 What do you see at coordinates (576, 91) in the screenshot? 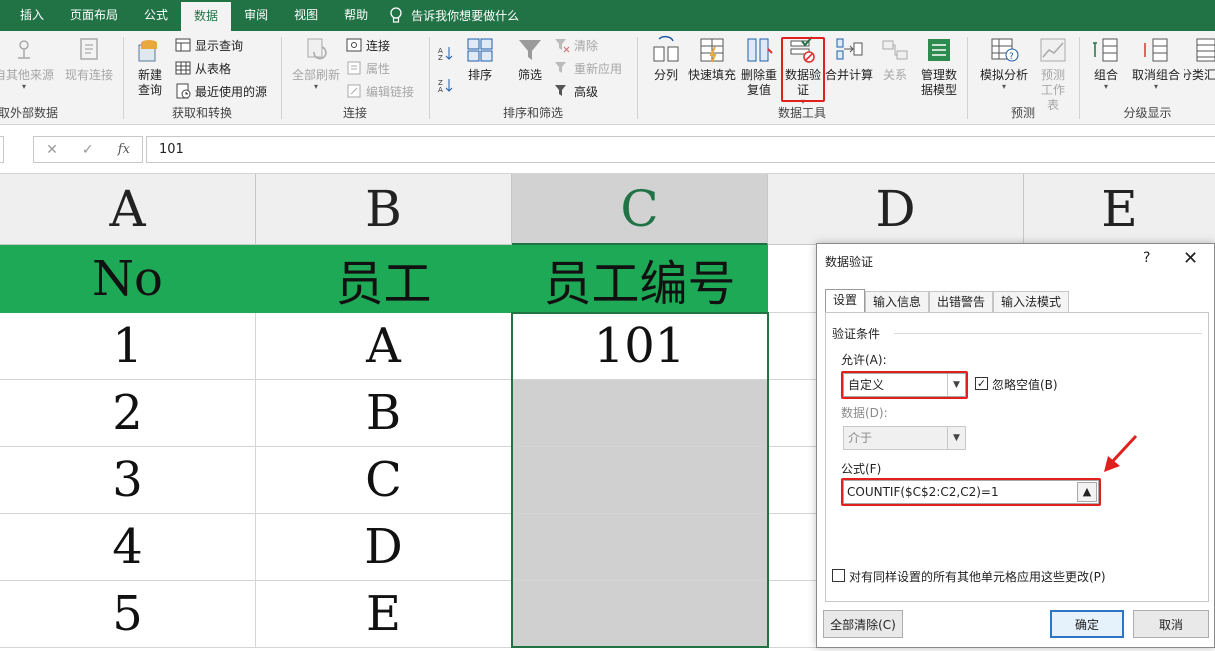
I see `advanced-filter-button: 高级` at bounding box center [576, 91].